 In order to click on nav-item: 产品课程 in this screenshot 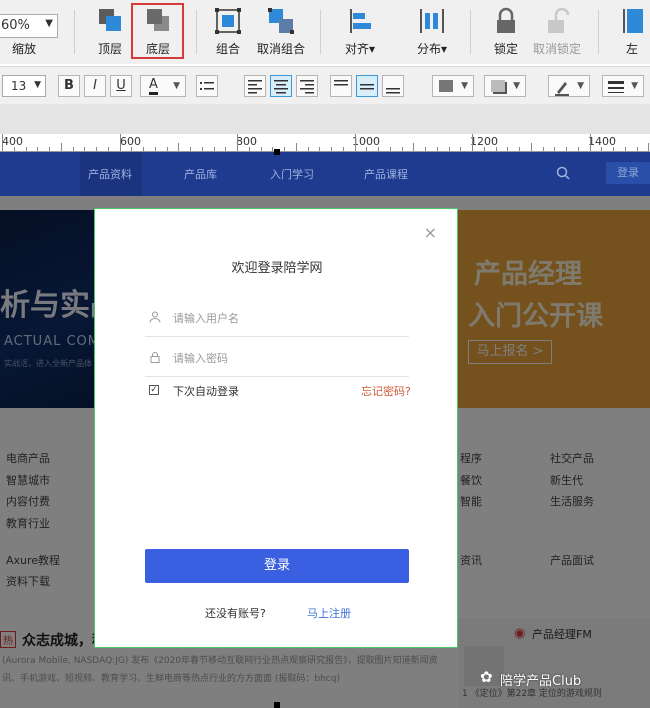, I will do `click(386, 174)`.